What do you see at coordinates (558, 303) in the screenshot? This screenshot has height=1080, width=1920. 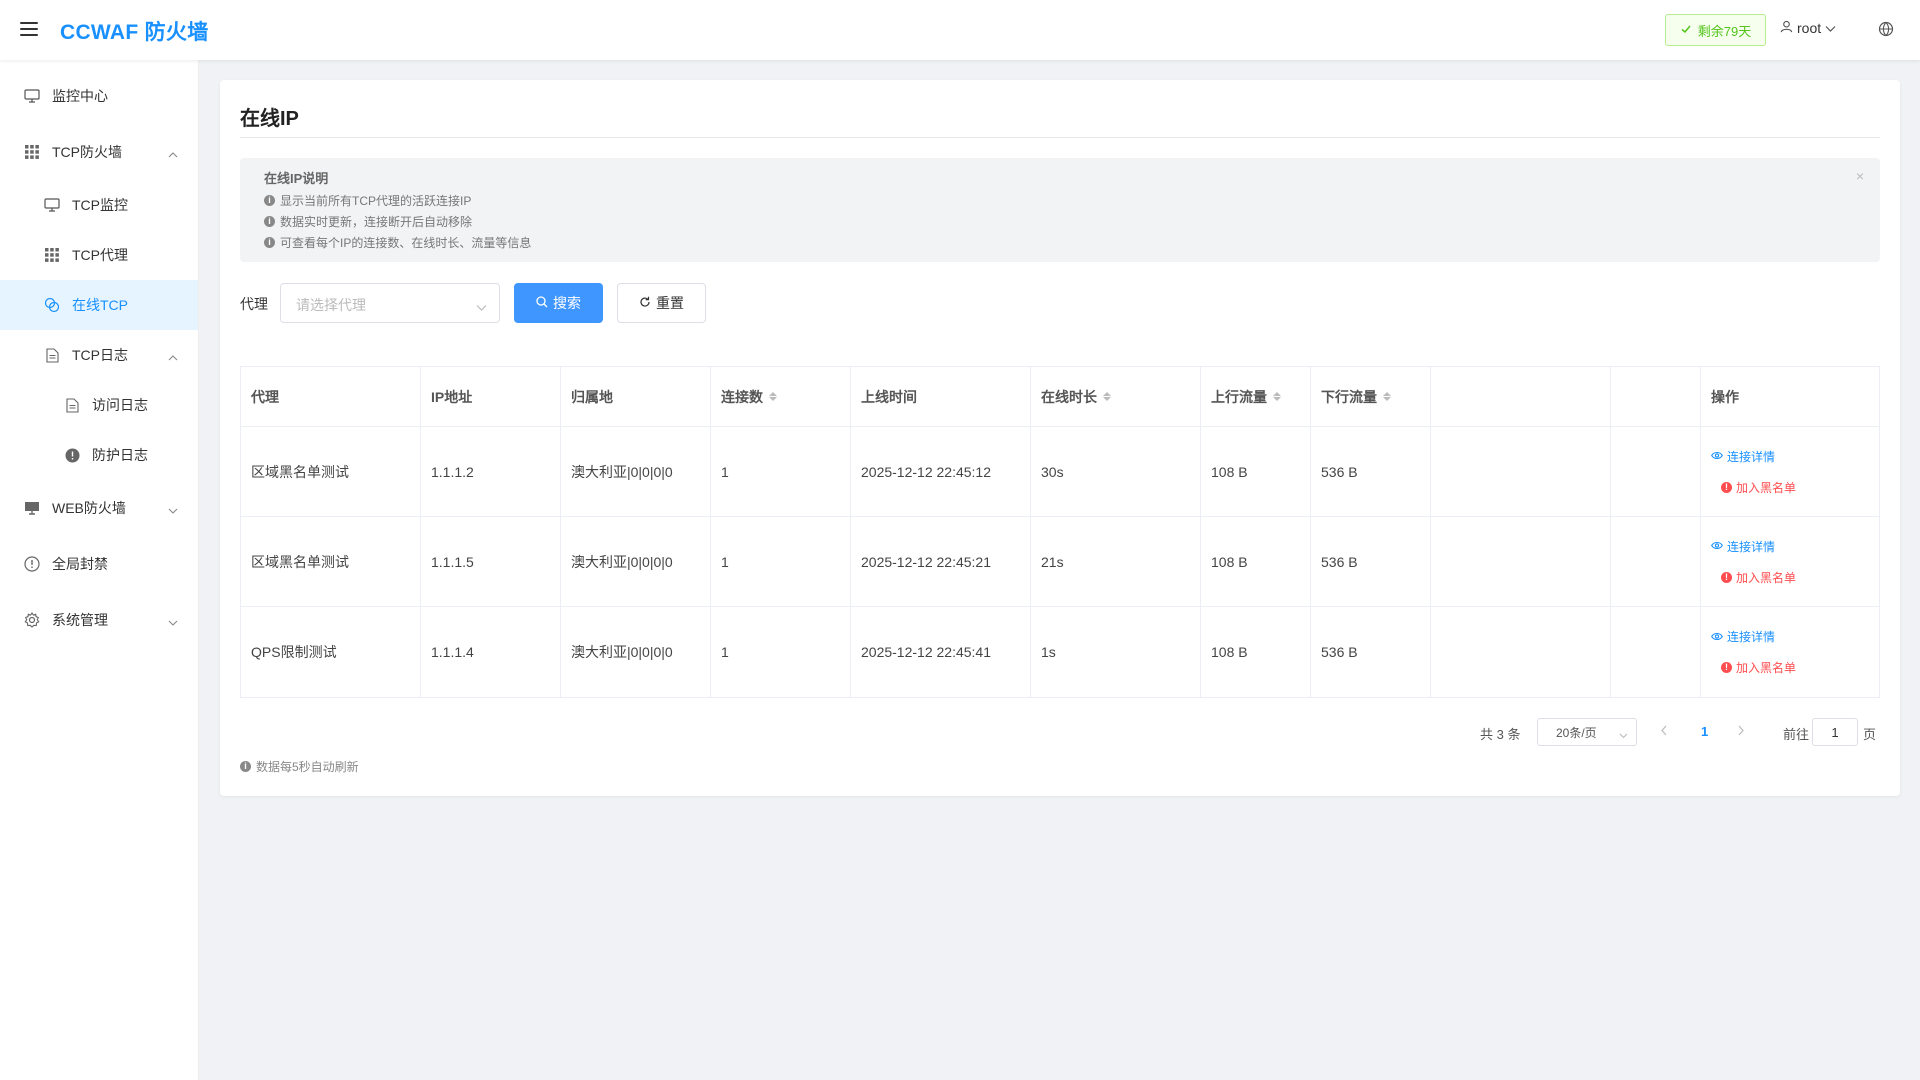 I see `search-button: 搜索` at bounding box center [558, 303].